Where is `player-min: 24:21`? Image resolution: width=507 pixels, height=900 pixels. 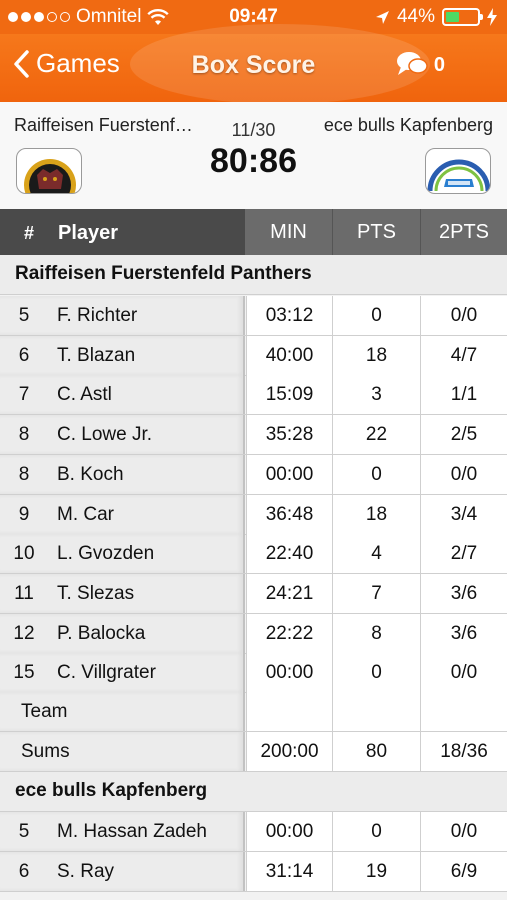 player-min: 24:21 is located at coordinates (289, 593).